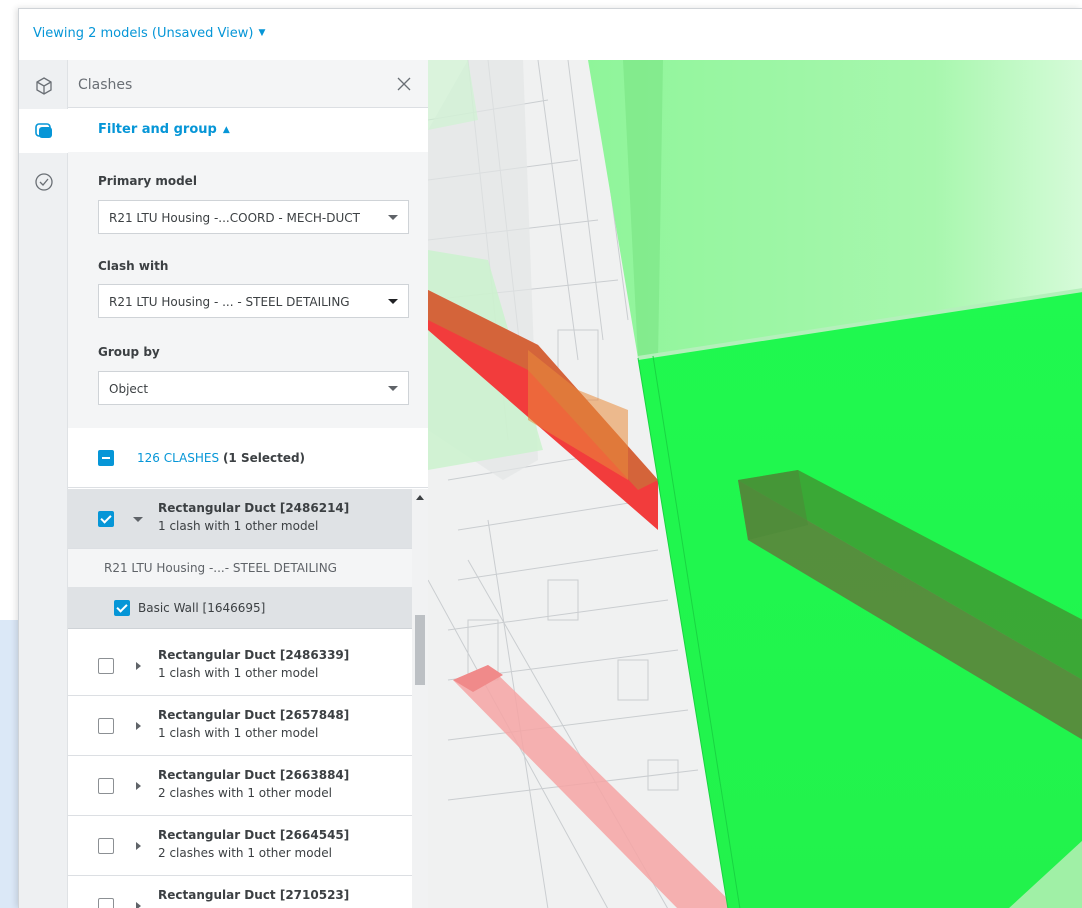 The image size is (1082, 908). What do you see at coordinates (404, 84) in the screenshot?
I see `close-icon` at bounding box center [404, 84].